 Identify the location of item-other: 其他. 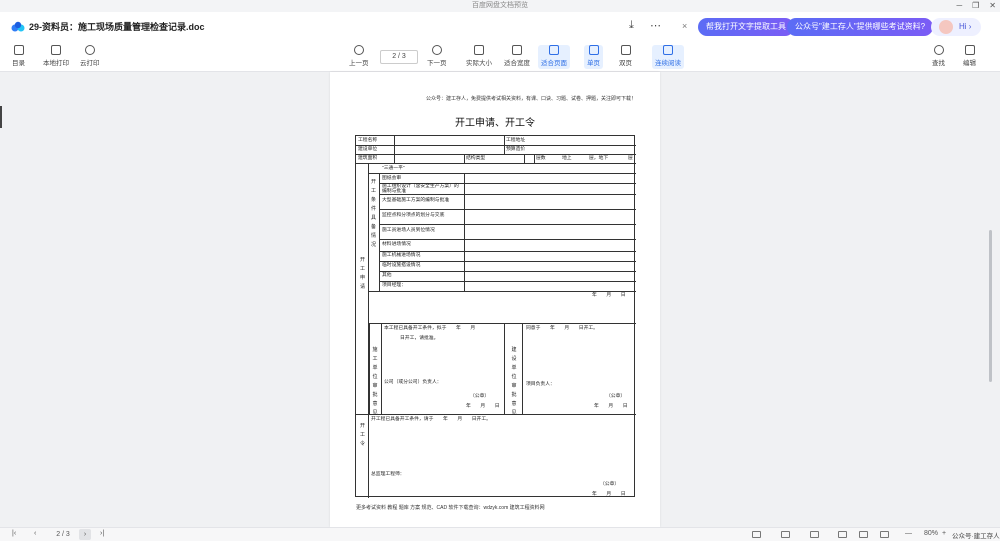
(387, 275).